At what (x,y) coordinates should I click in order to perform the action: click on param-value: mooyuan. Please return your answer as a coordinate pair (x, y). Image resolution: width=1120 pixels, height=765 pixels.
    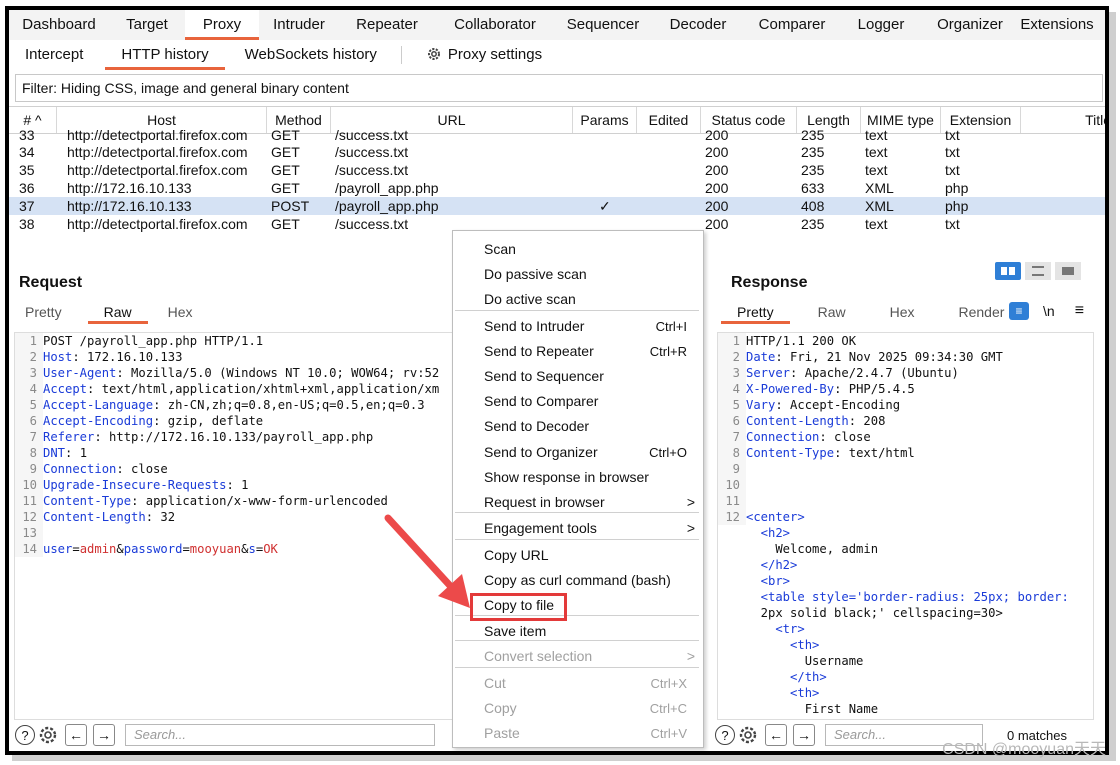
    Looking at the image, I should click on (215, 549).